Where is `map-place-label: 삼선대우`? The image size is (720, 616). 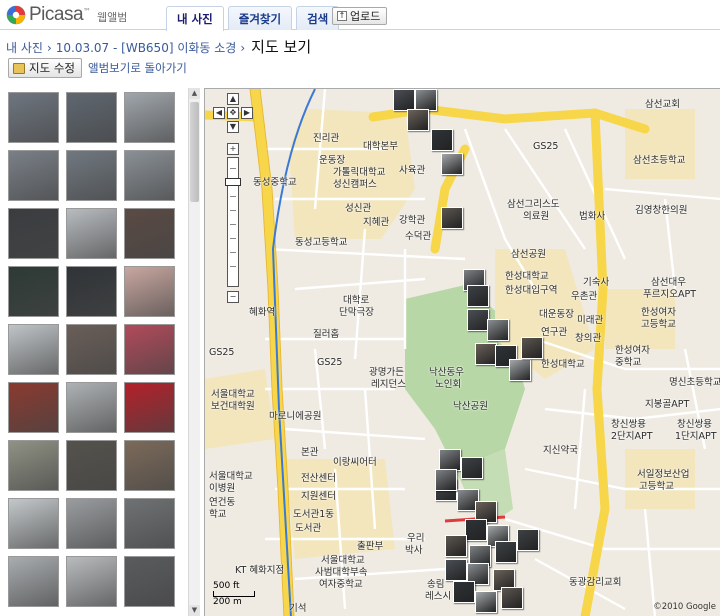
map-place-label: 삼선대우 is located at coordinates (668, 282).